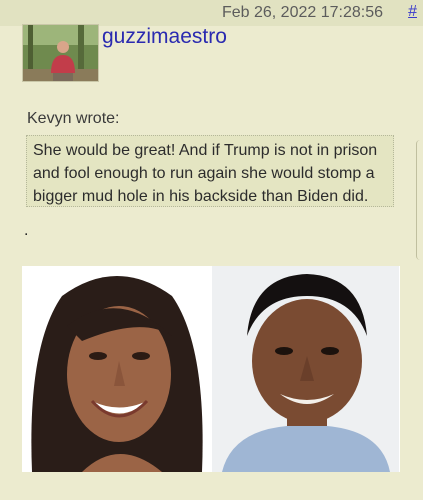 This screenshot has width=423, height=500. Describe the element at coordinates (73, 118) in the screenshot. I see `quote-attribution: Kevyn wrote:` at that location.